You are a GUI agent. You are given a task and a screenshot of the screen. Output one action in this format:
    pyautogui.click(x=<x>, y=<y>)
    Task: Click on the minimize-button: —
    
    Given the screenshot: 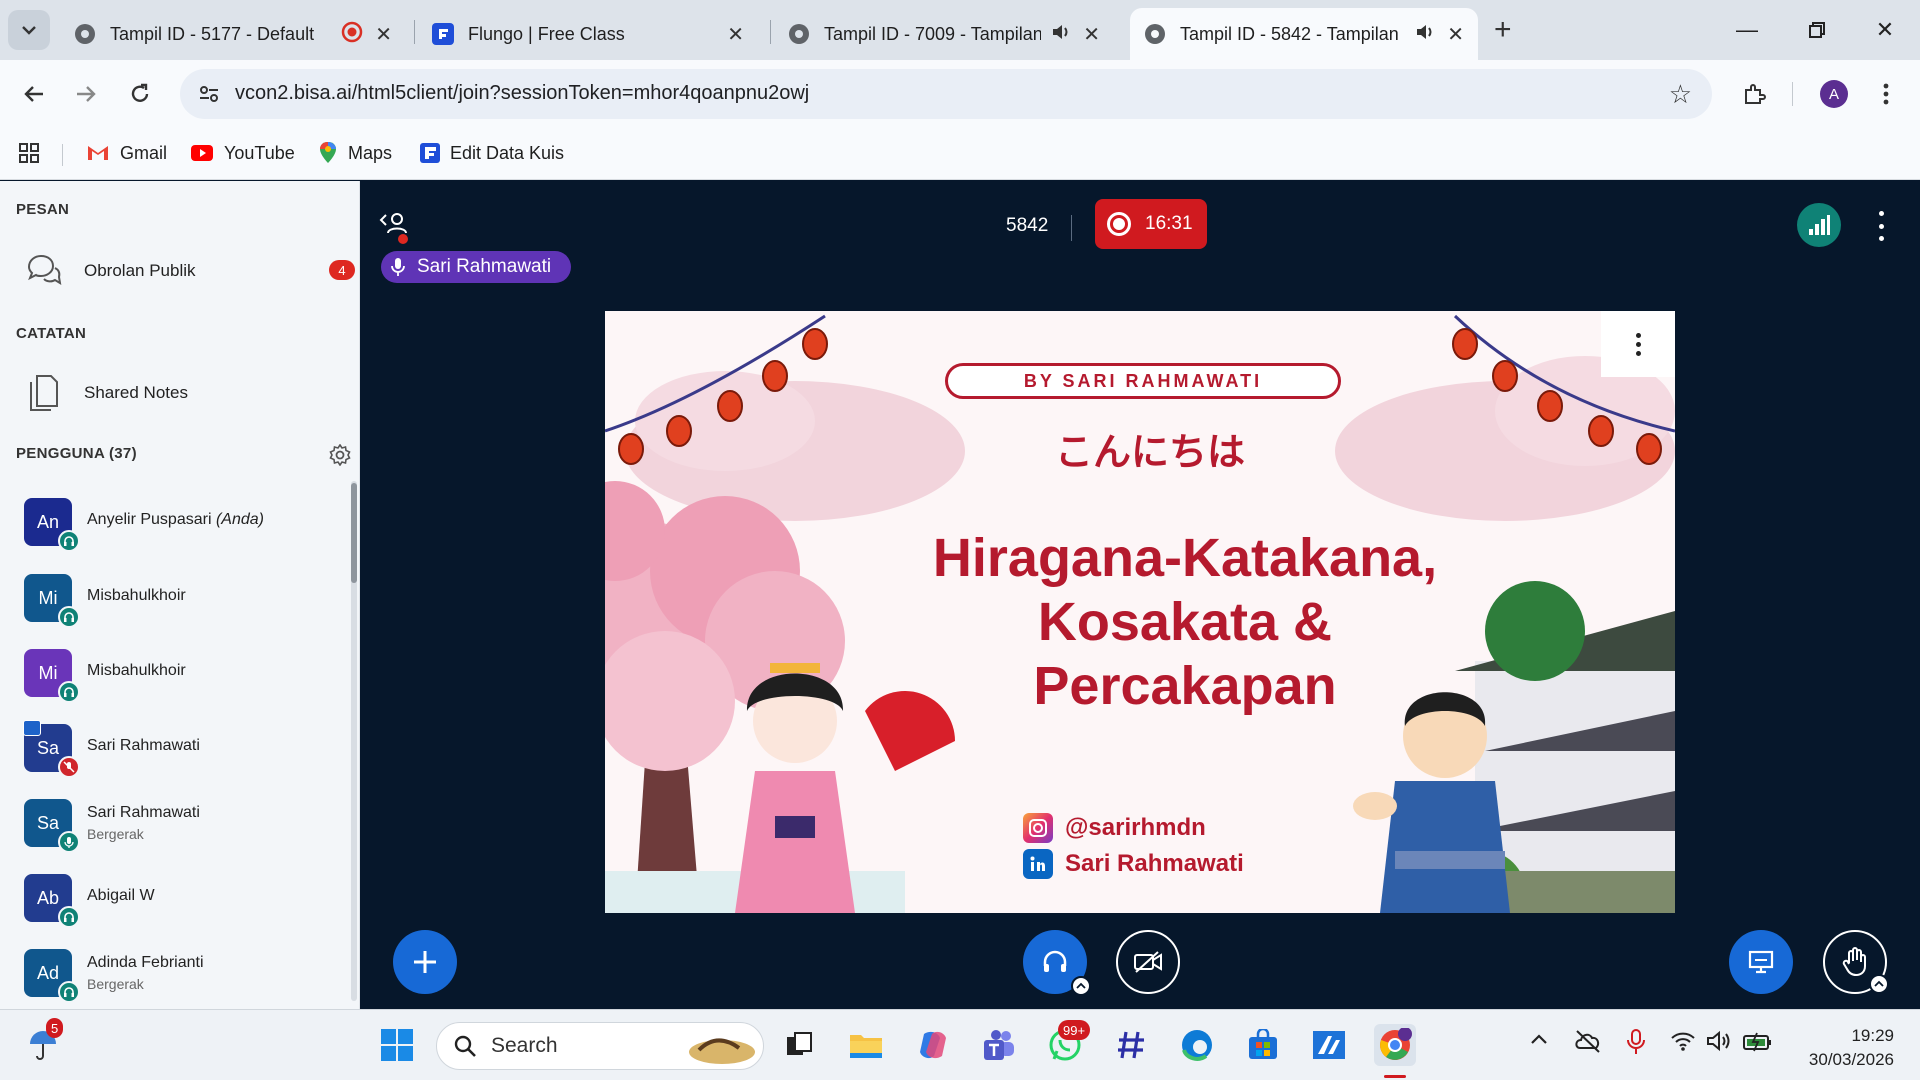 What is the action you would take?
    pyautogui.click(x=1747, y=30)
    